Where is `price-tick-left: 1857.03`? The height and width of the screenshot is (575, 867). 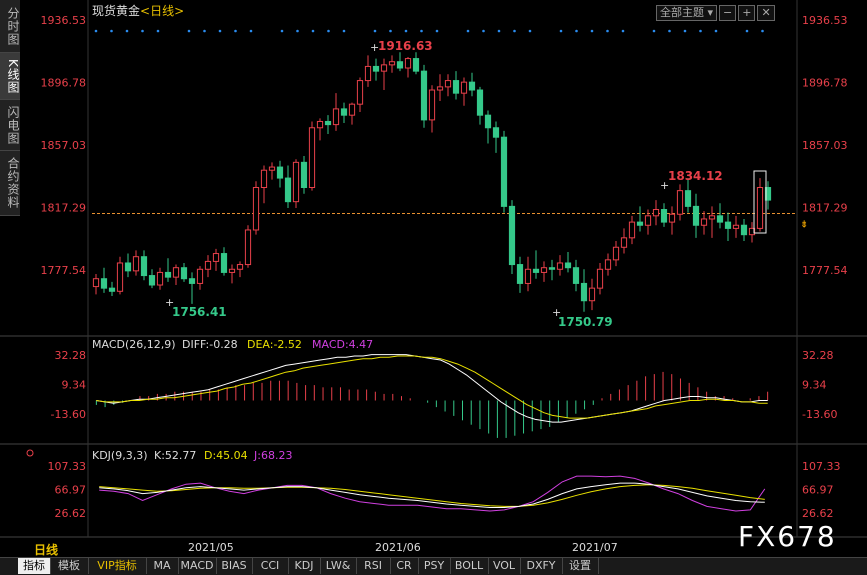
price-tick-left: 1857.03 is located at coordinates (64, 145).